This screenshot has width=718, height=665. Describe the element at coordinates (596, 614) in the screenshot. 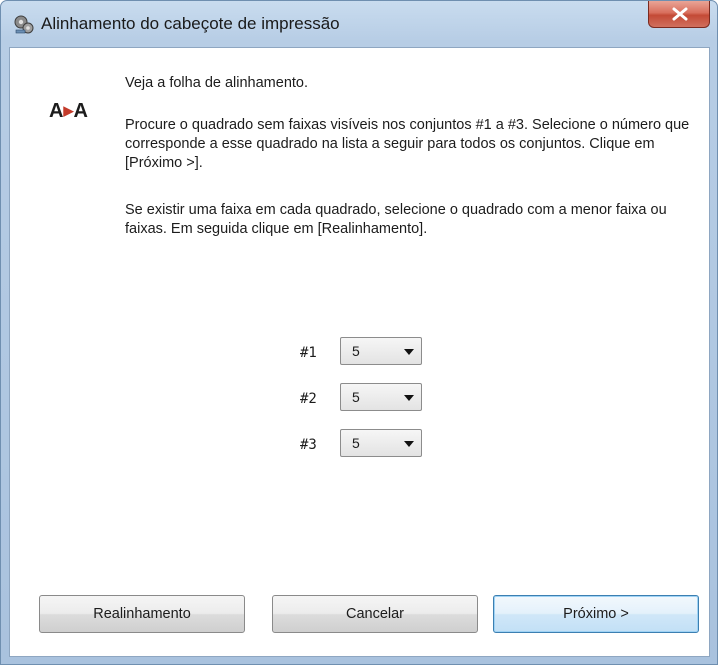

I see `next-button: Próximo >` at that location.